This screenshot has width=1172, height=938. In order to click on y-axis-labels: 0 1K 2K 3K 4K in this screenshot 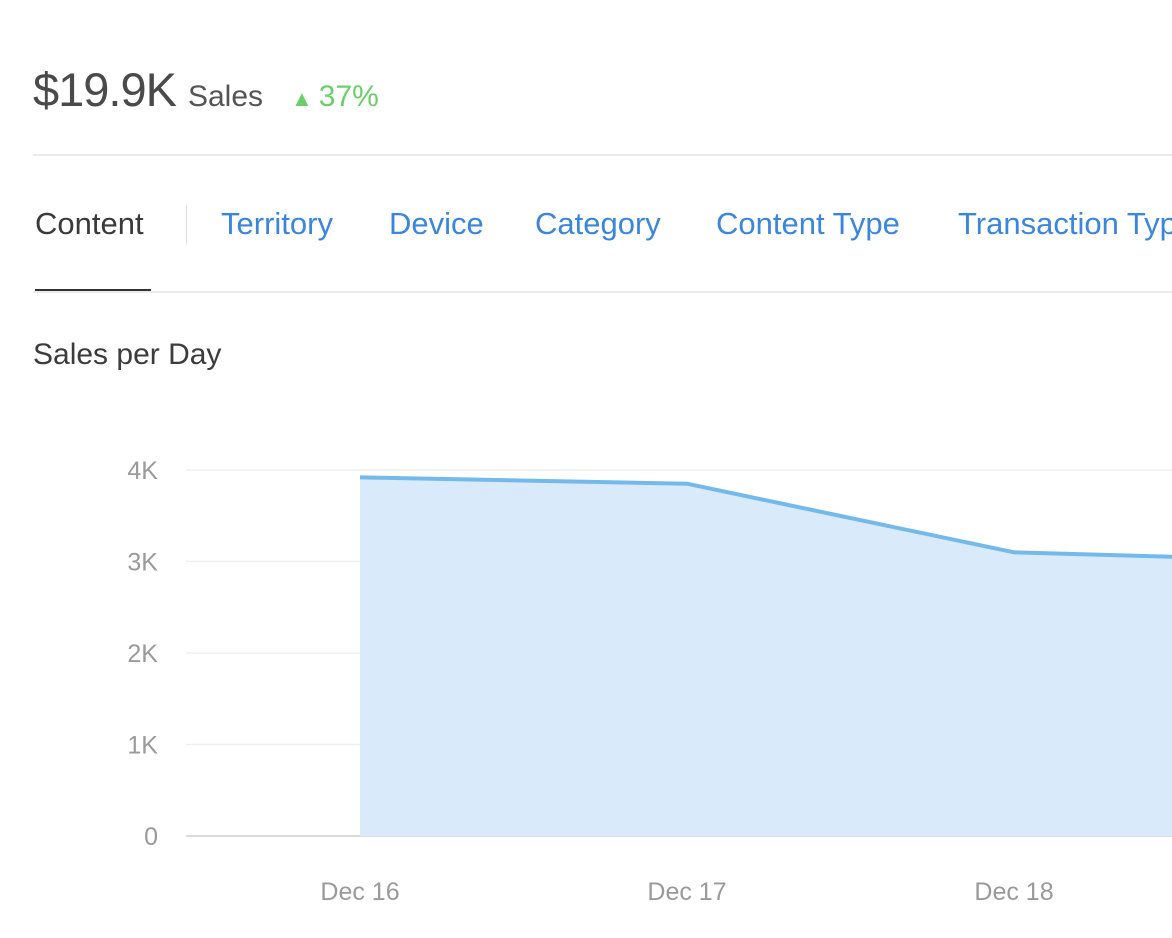, I will do `click(142, 654)`.